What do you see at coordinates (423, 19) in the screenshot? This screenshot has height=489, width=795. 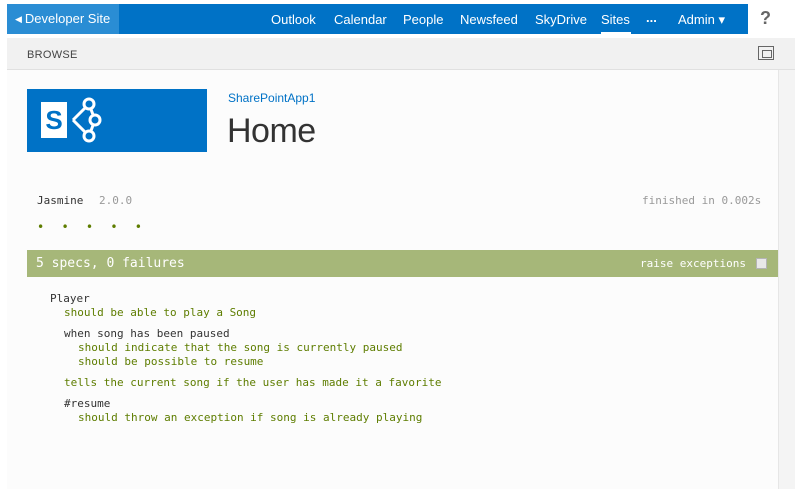 I see `nav-people: People` at bounding box center [423, 19].